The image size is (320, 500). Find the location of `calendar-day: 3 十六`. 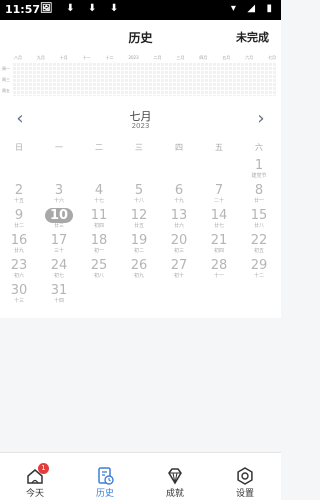

calendar-day: 3 十六 is located at coordinates (59, 197).